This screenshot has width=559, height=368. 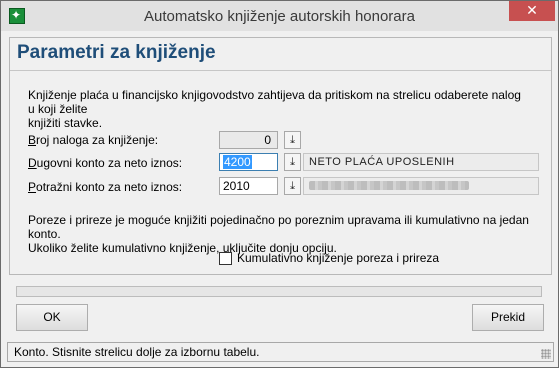 I want to click on redacted-text, so click(x=389, y=185).